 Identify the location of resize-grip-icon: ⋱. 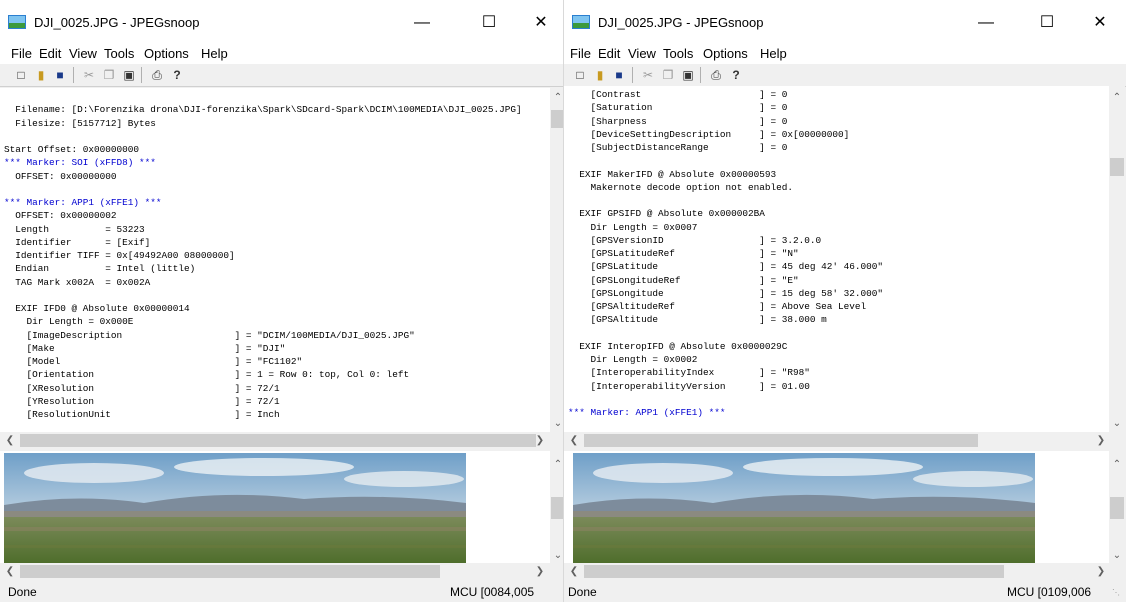
(1116, 592).